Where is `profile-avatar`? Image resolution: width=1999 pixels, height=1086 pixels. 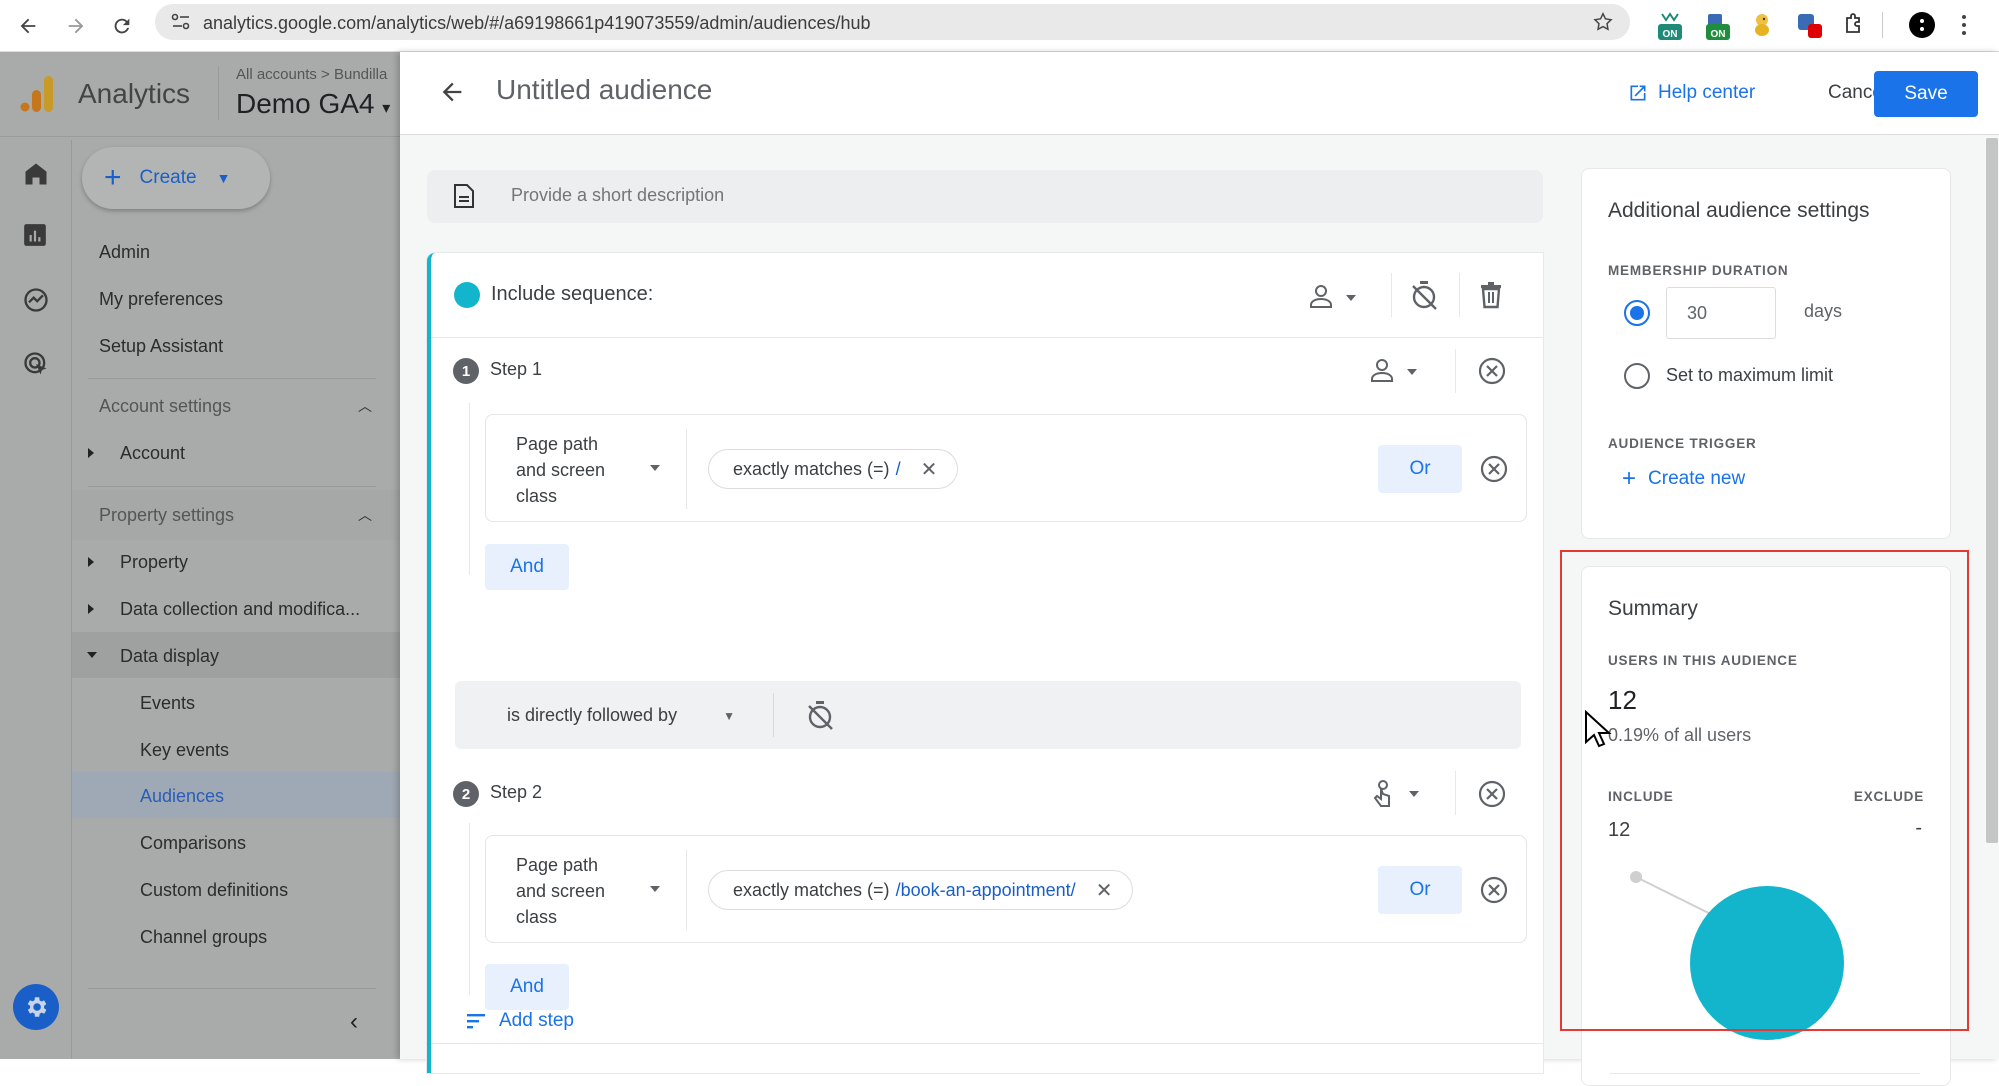 profile-avatar is located at coordinates (1922, 25).